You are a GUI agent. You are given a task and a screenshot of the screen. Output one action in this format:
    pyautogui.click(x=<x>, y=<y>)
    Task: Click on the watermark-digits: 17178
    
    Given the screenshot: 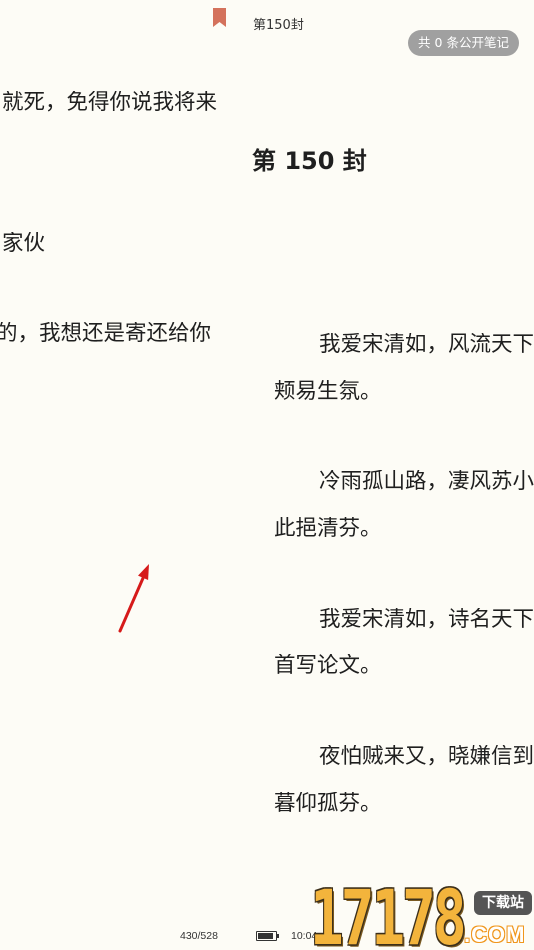 What is the action you would take?
    pyautogui.click(x=388, y=917)
    